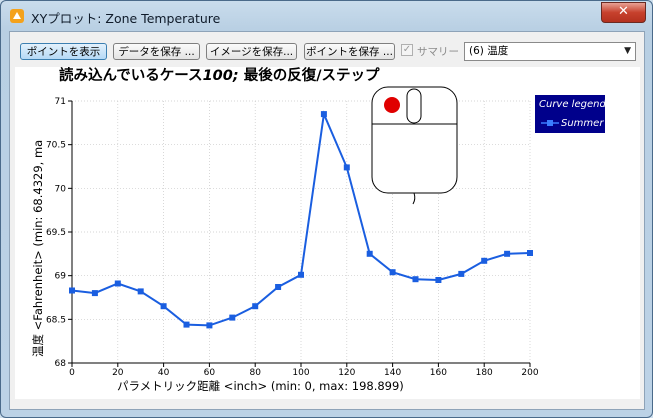  What do you see at coordinates (414, 145) in the screenshot?
I see `mouse-icon` at bounding box center [414, 145].